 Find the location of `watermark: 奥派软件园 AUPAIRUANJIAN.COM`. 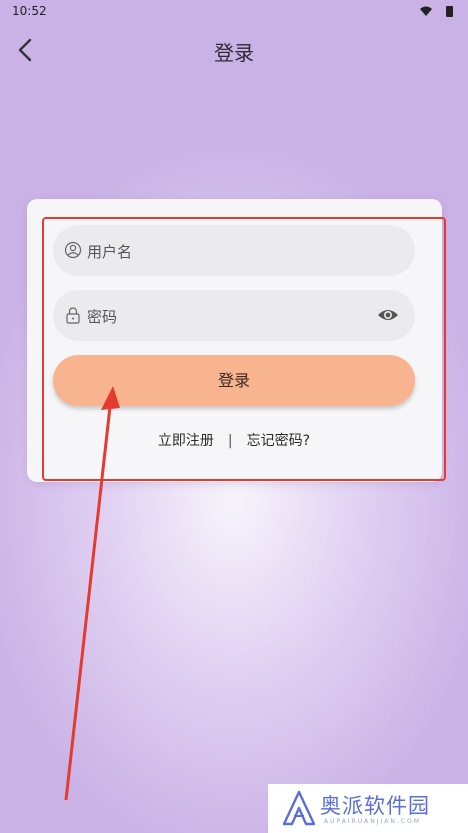

watermark: 奥派软件园 AUPAIRUANJIAN.COM is located at coordinates (368, 808).